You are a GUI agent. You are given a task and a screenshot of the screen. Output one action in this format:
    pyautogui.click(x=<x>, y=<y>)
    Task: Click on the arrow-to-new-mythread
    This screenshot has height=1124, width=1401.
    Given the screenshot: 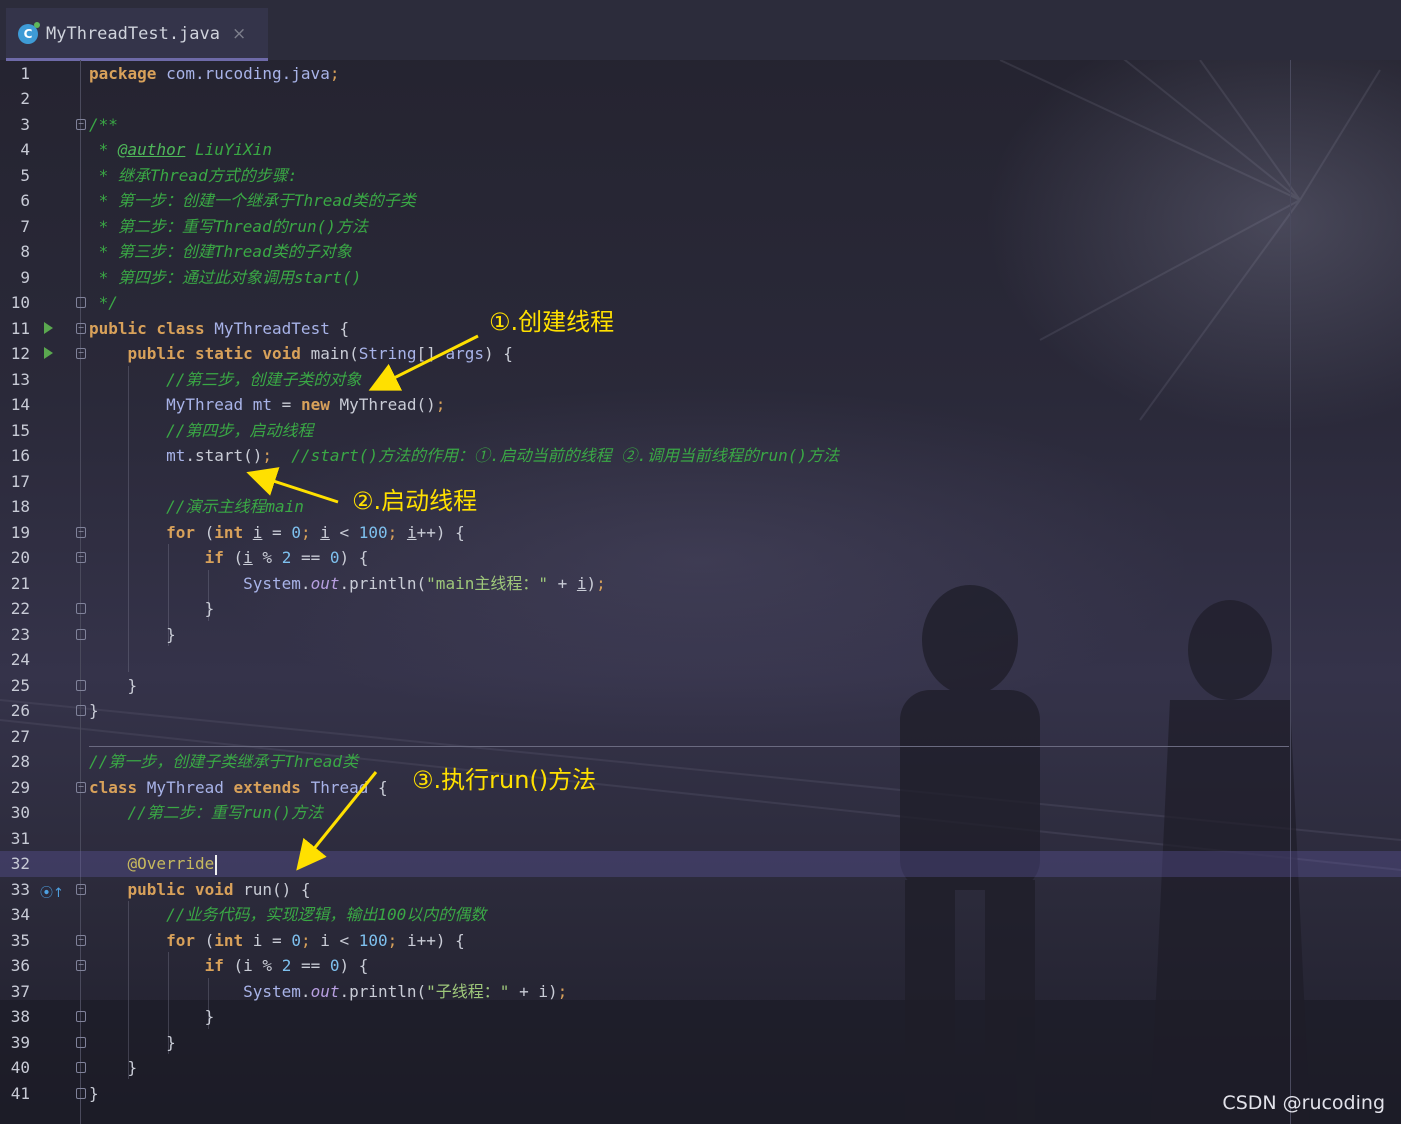 What is the action you would take?
    pyautogui.click(x=423, y=362)
    